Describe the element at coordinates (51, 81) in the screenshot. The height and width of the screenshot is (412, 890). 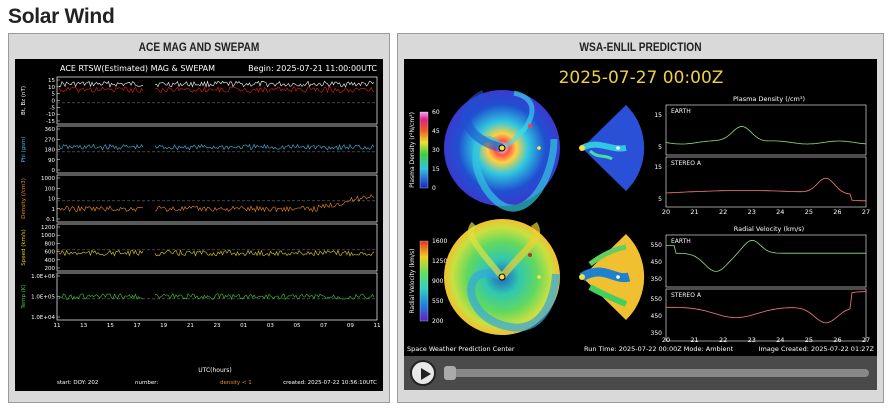
I see `ace-y-tick: 15` at that location.